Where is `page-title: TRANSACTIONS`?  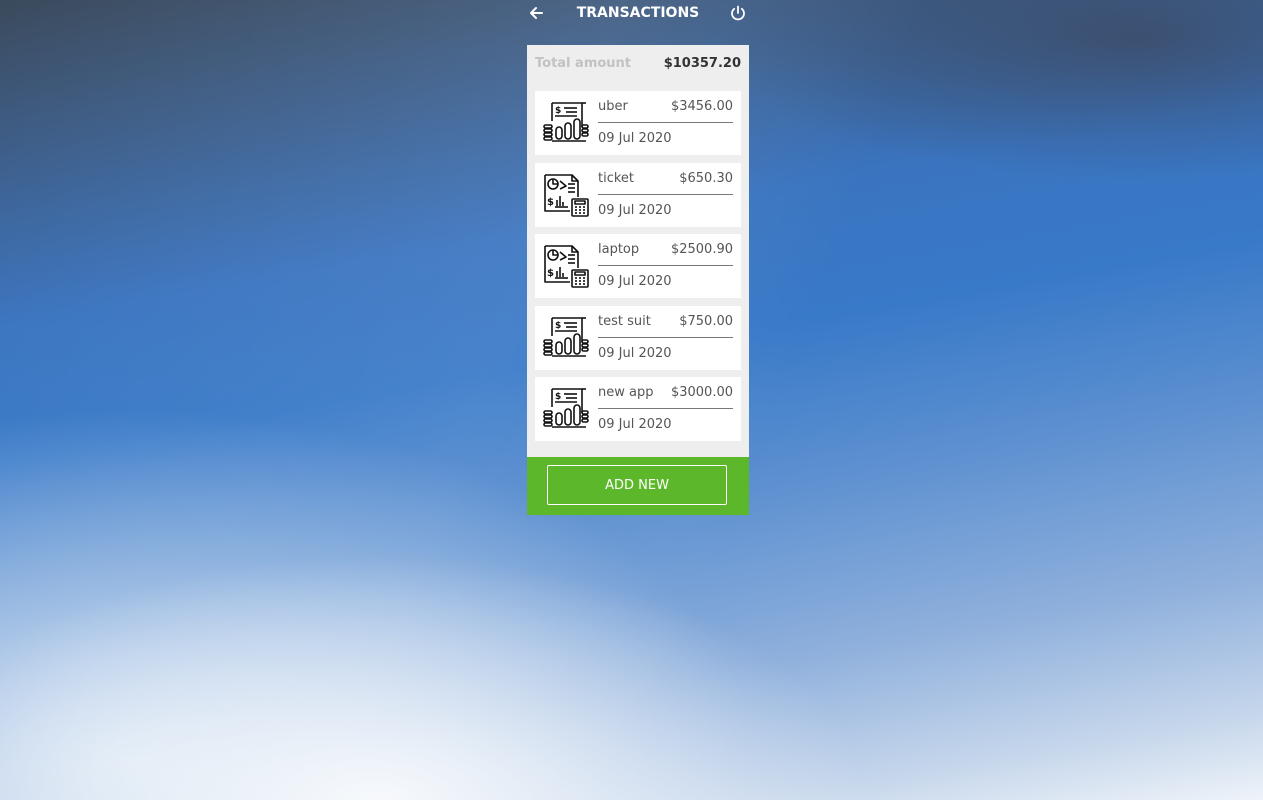
page-title: TRANSACTIONS is located at coordinates (638, 13).